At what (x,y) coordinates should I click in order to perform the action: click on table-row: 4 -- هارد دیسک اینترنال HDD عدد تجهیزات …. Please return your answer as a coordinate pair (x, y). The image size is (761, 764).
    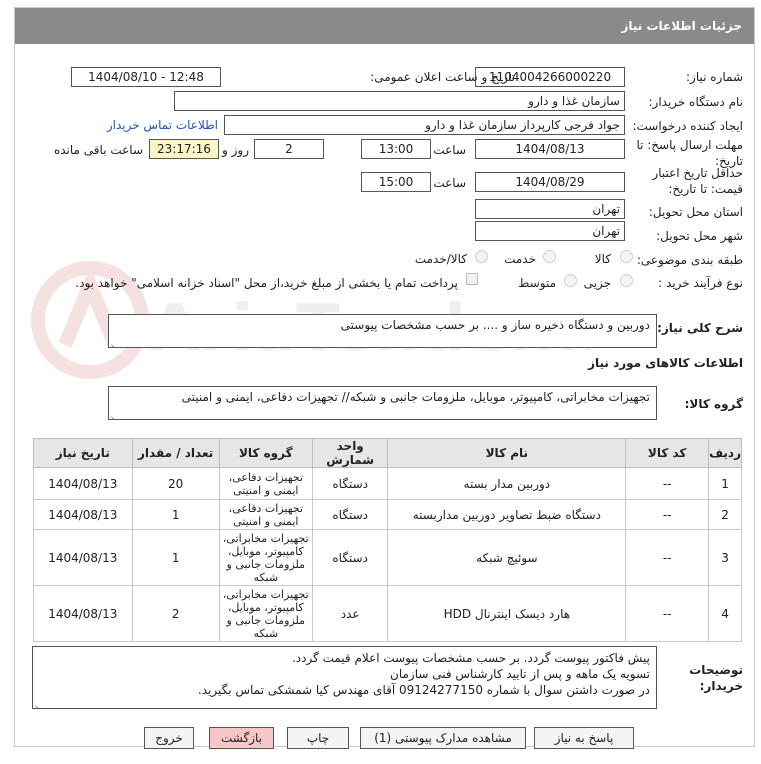
    Looking at the image, I should click on (387, 613).